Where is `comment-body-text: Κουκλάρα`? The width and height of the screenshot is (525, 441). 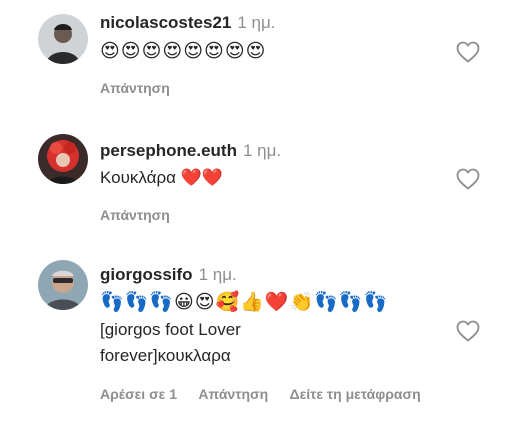 comment-body-text: Κουκλάρα is located at coordinates (138, 177).